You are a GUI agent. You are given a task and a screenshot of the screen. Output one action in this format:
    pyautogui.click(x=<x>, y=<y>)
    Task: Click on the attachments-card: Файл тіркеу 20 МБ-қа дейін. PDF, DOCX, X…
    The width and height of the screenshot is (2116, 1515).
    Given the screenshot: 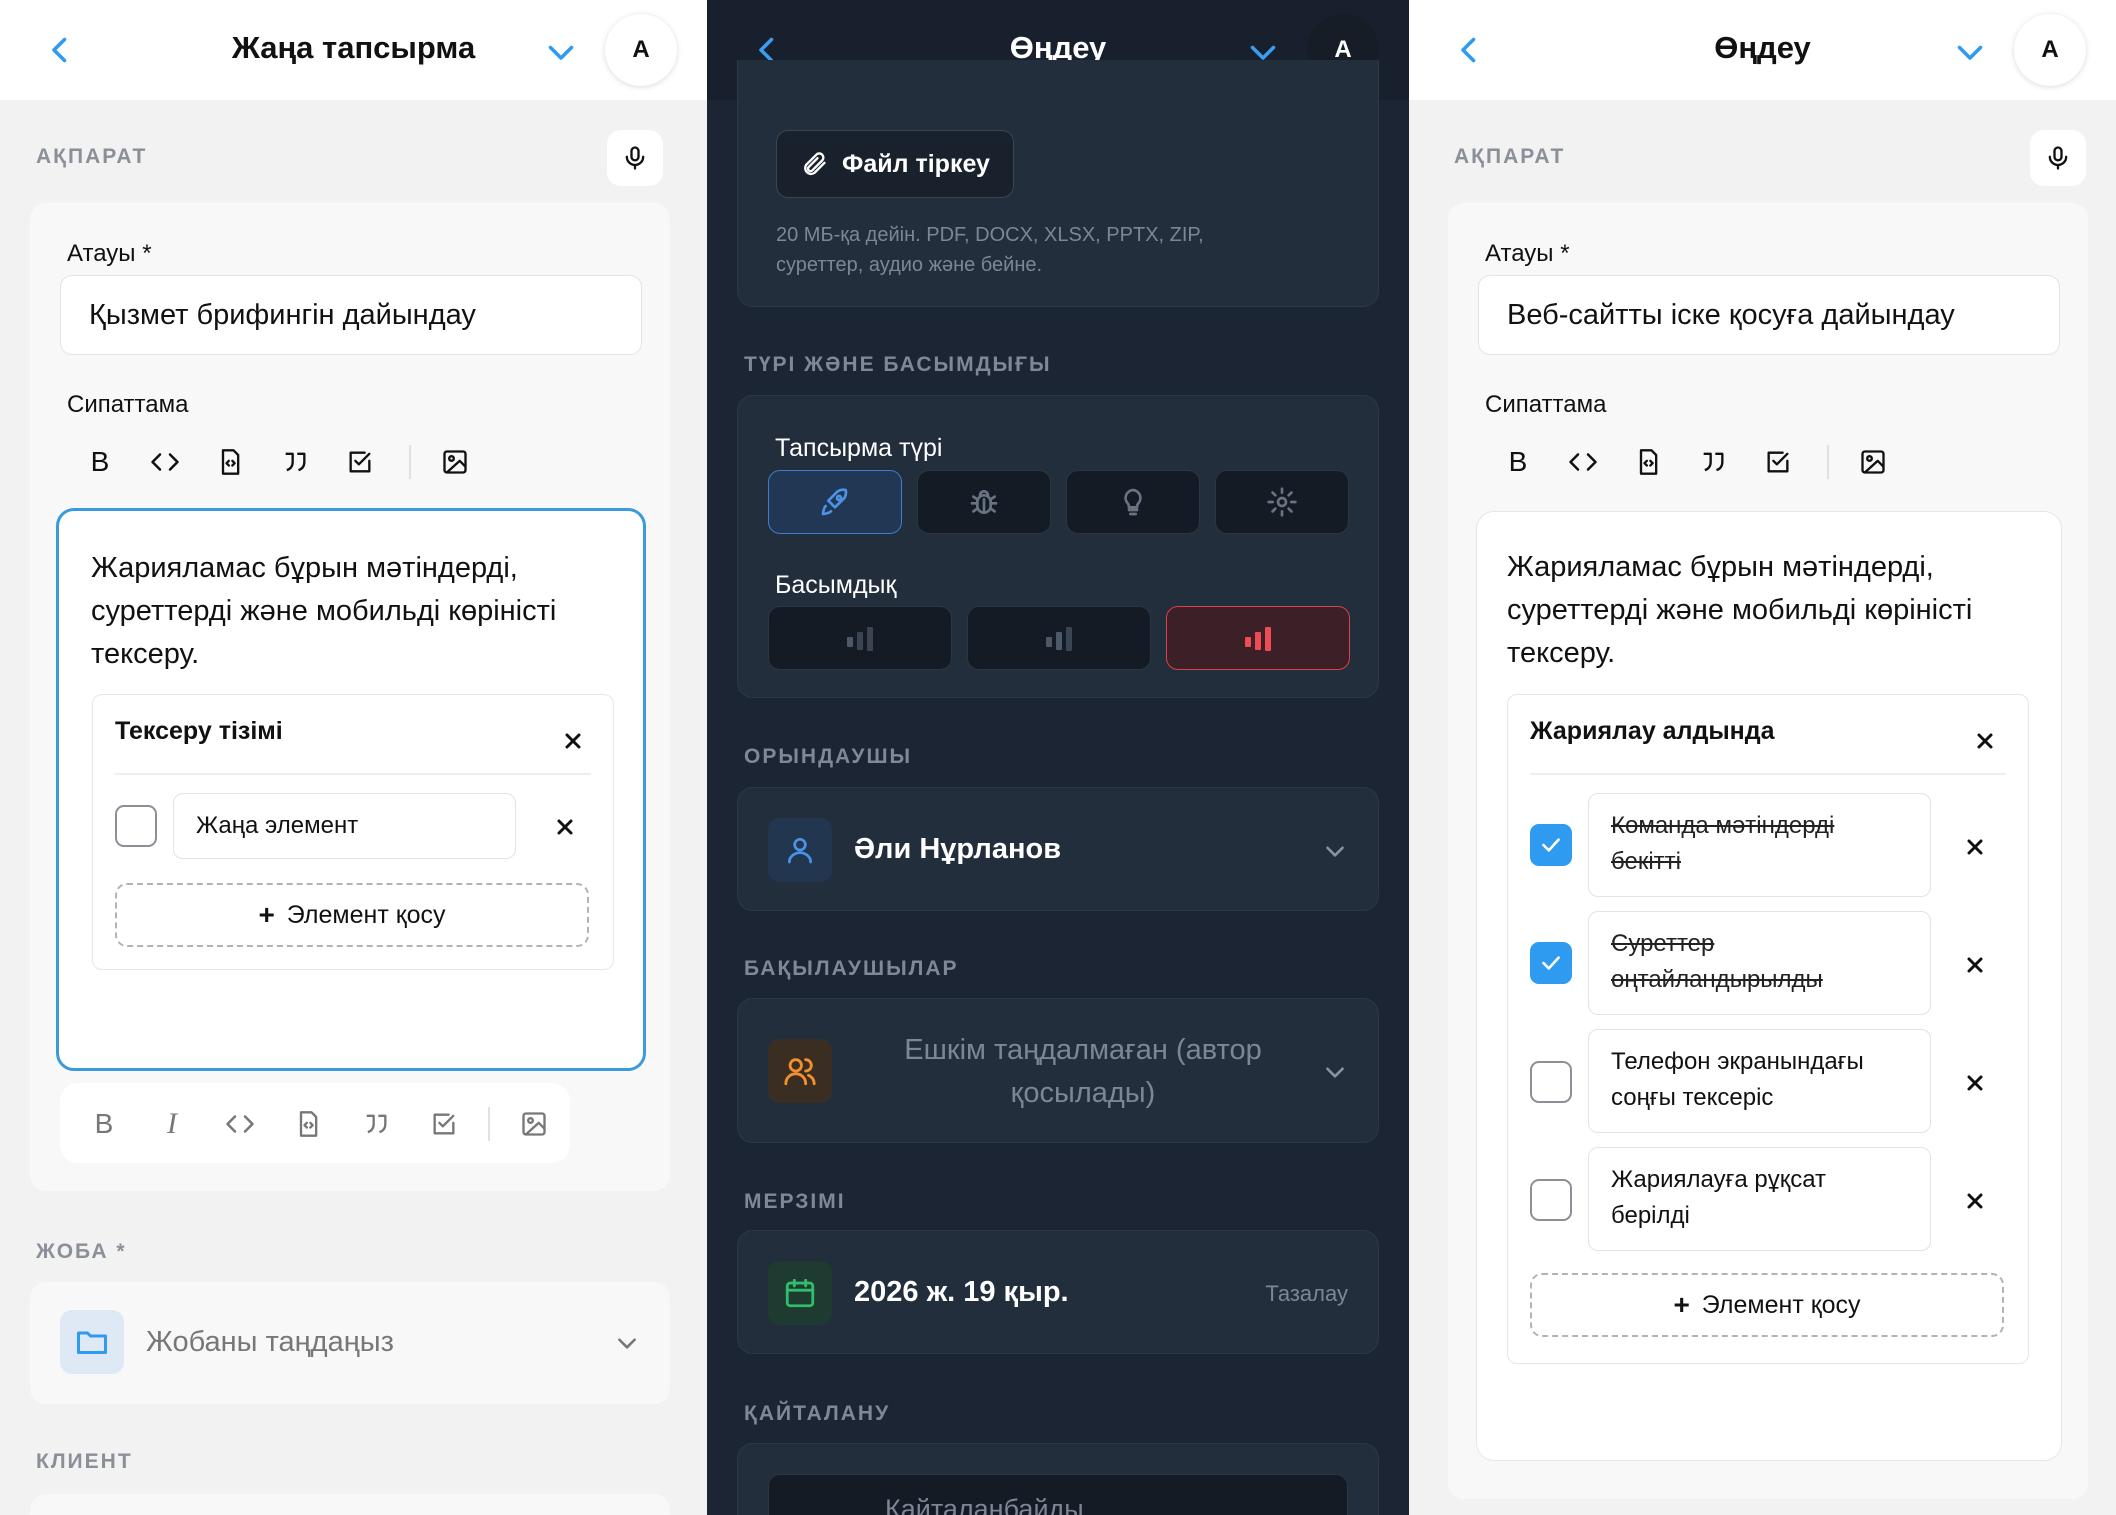 What is the action you would take?
    pyautogui.click(x=1058, y=183)
    